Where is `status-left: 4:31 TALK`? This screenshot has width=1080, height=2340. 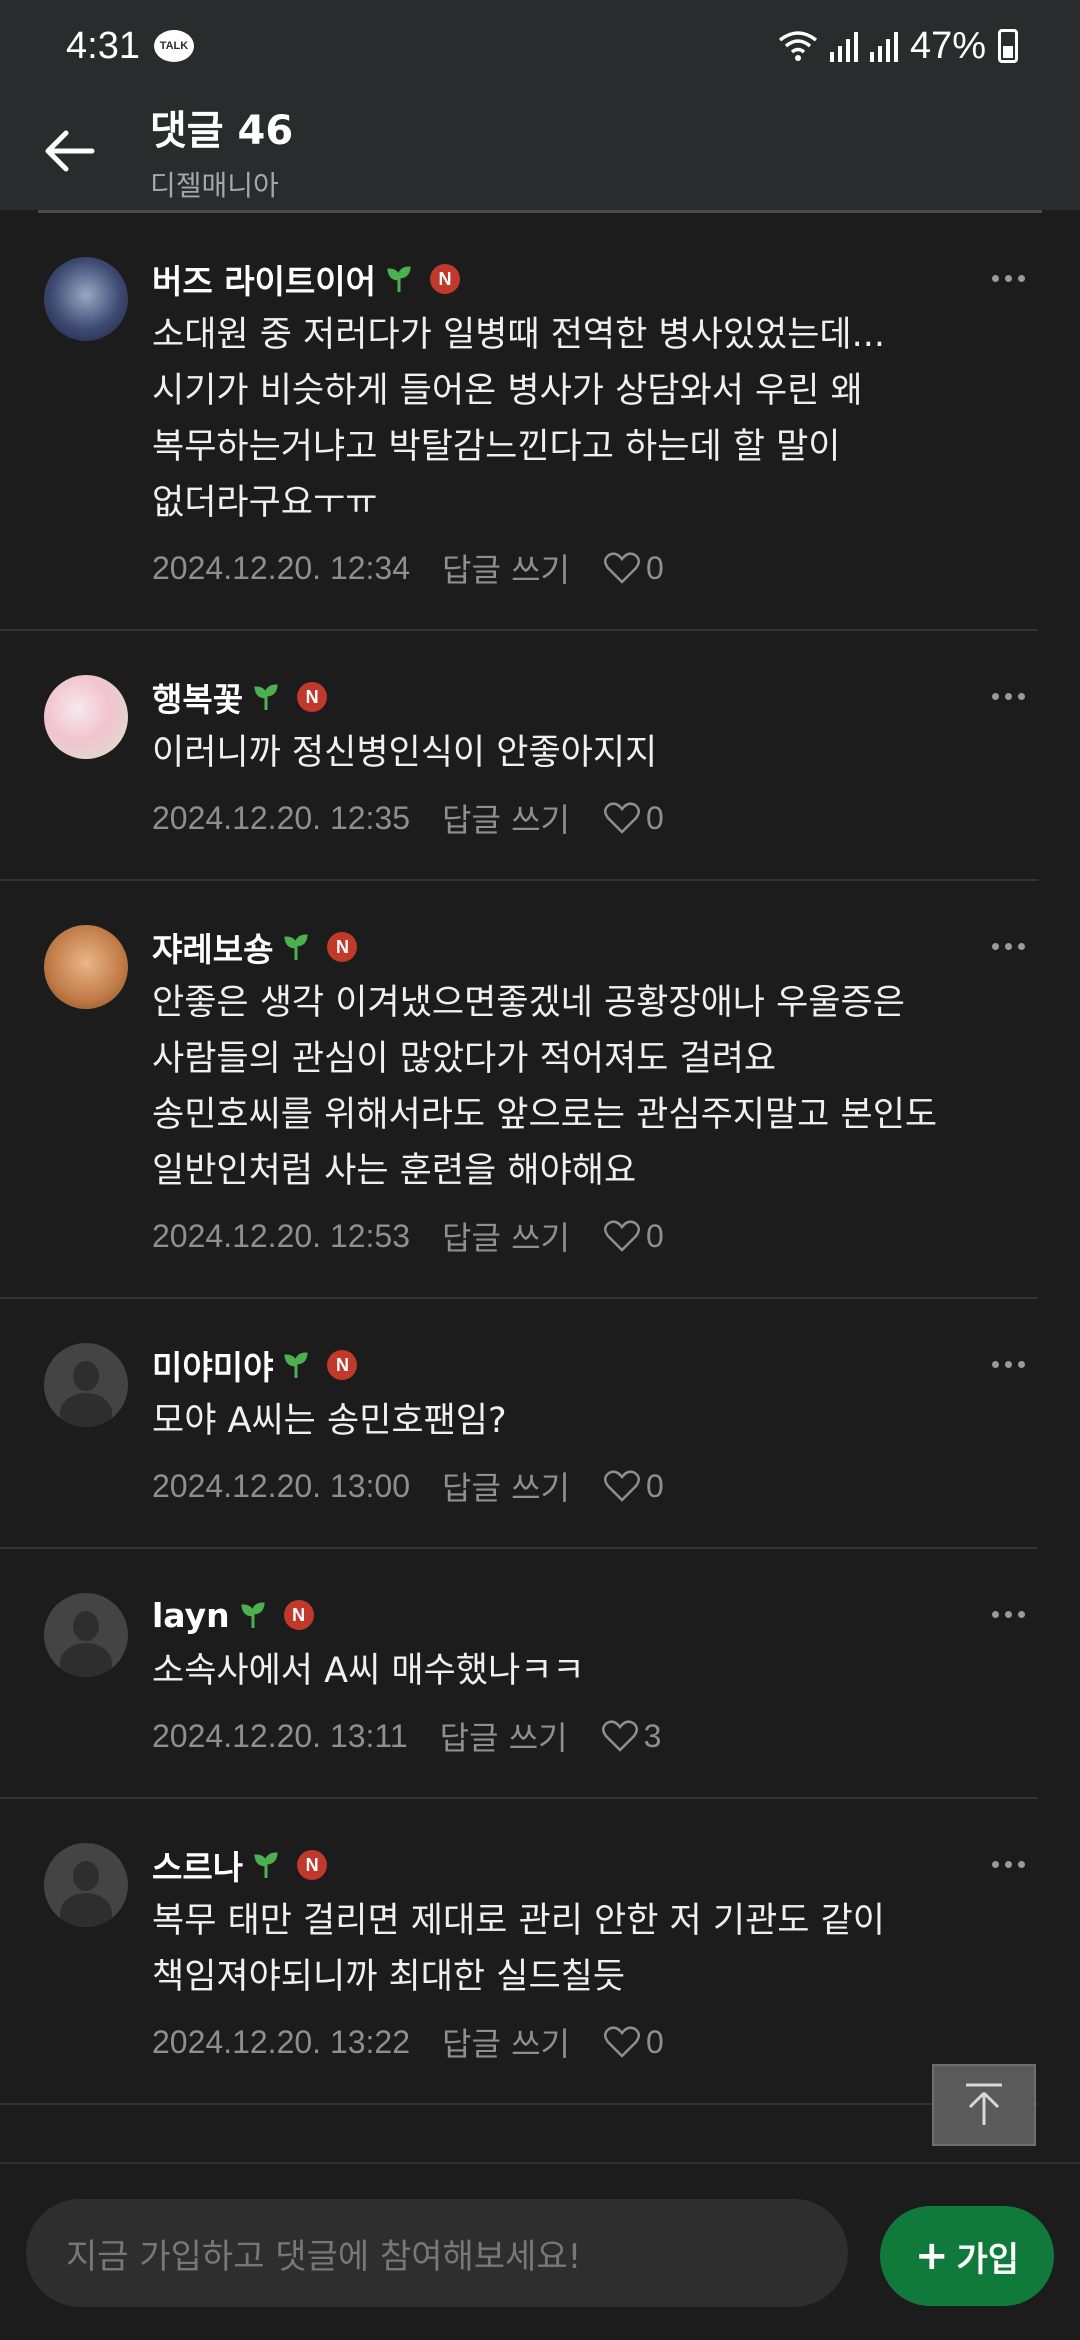 status-left: 4:31 TALK is located at coordinates (130, 46).